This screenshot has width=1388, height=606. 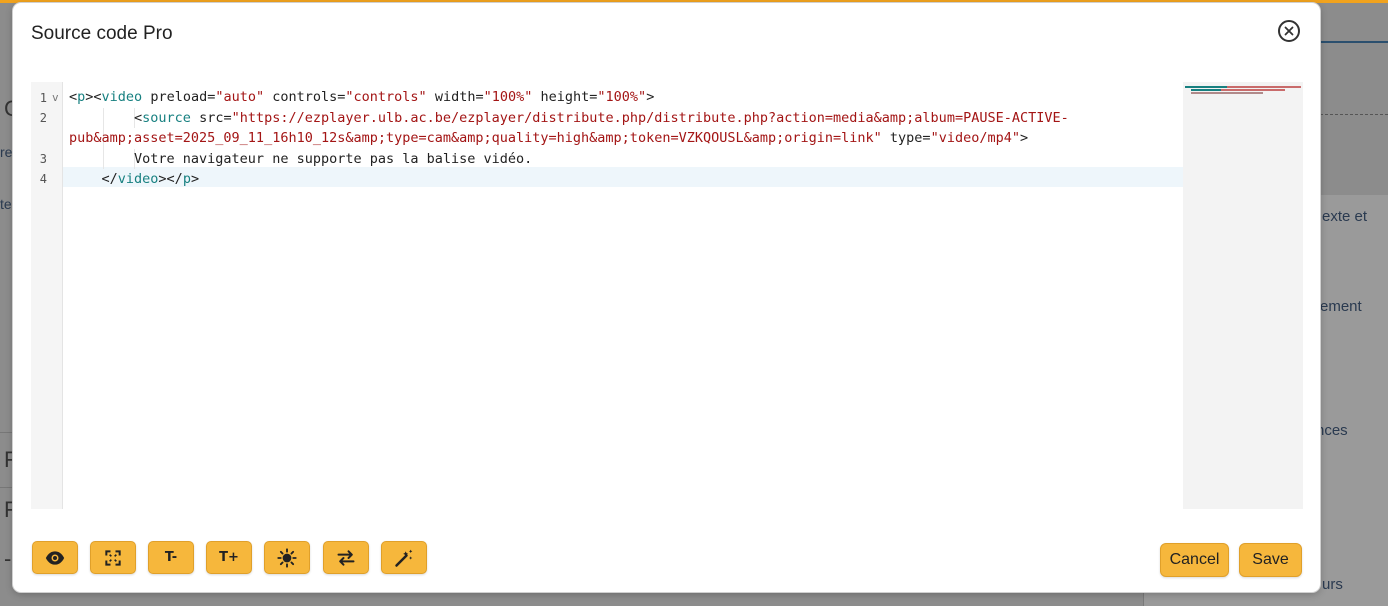 I want to click on line-number: 4, so click(x=43, y=179).